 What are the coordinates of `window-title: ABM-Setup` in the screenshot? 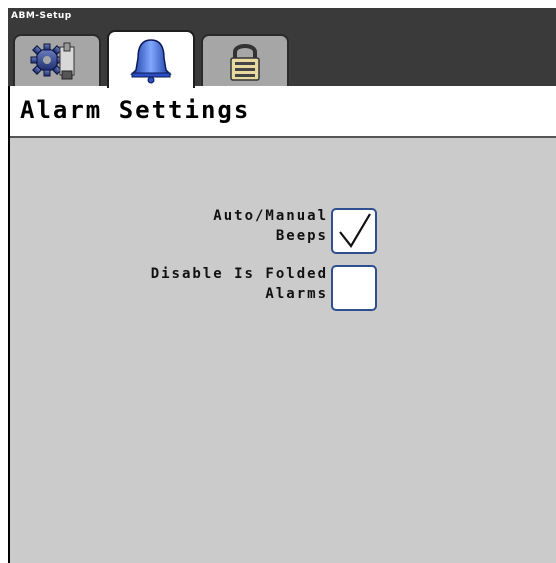 It's located at (41, 16).